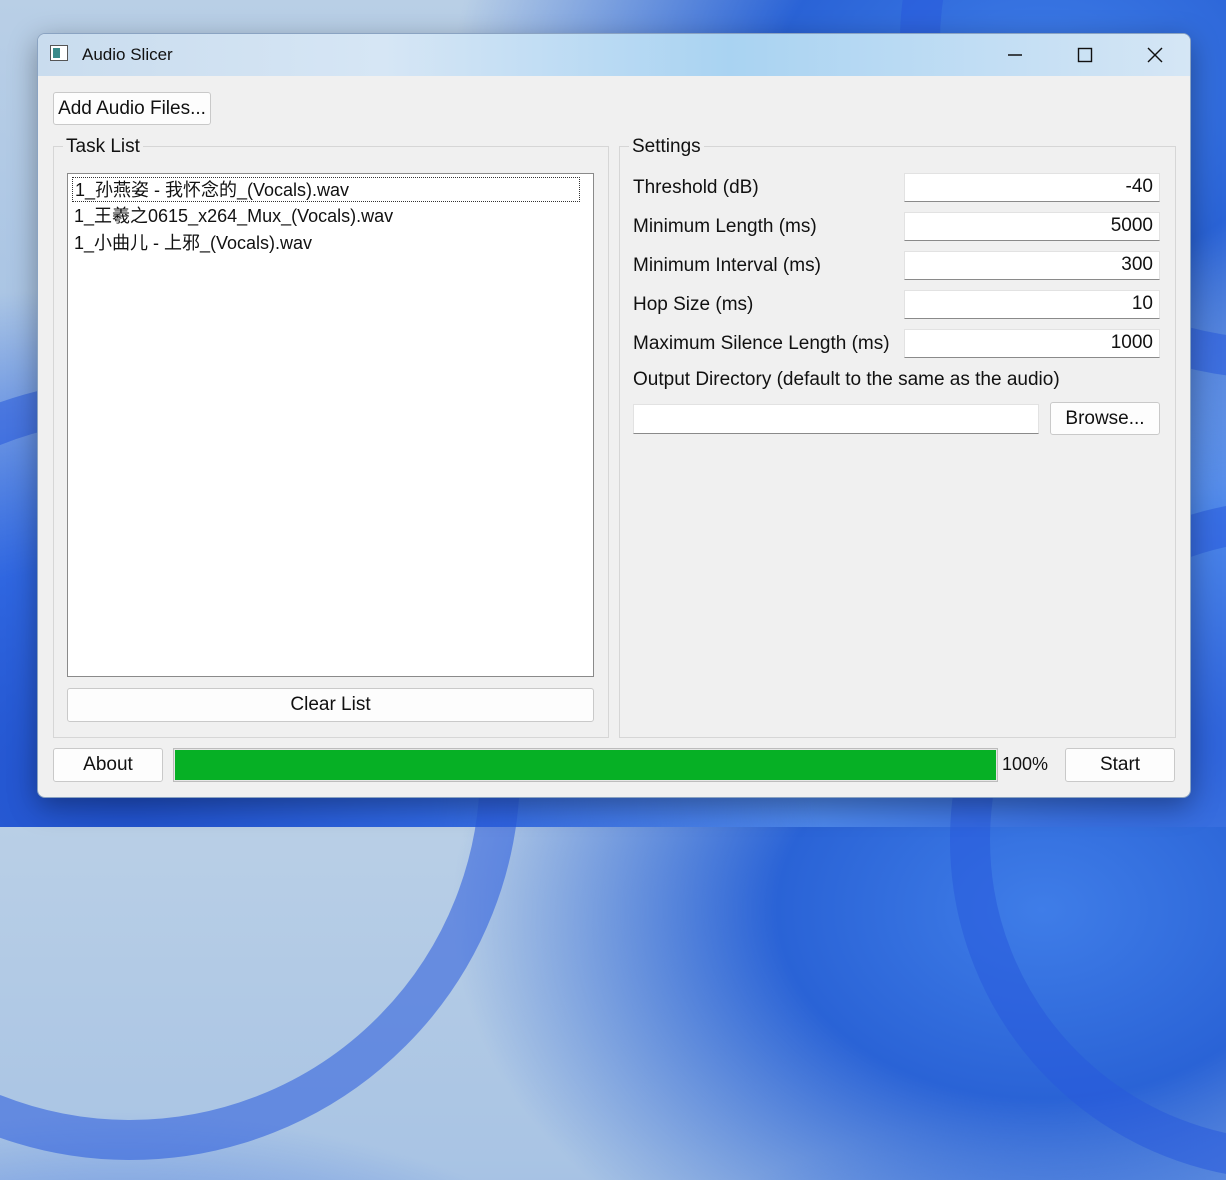 This screenshot has height=1180, width=1226. I want to click on start-button: Start, so click(1120, 765).